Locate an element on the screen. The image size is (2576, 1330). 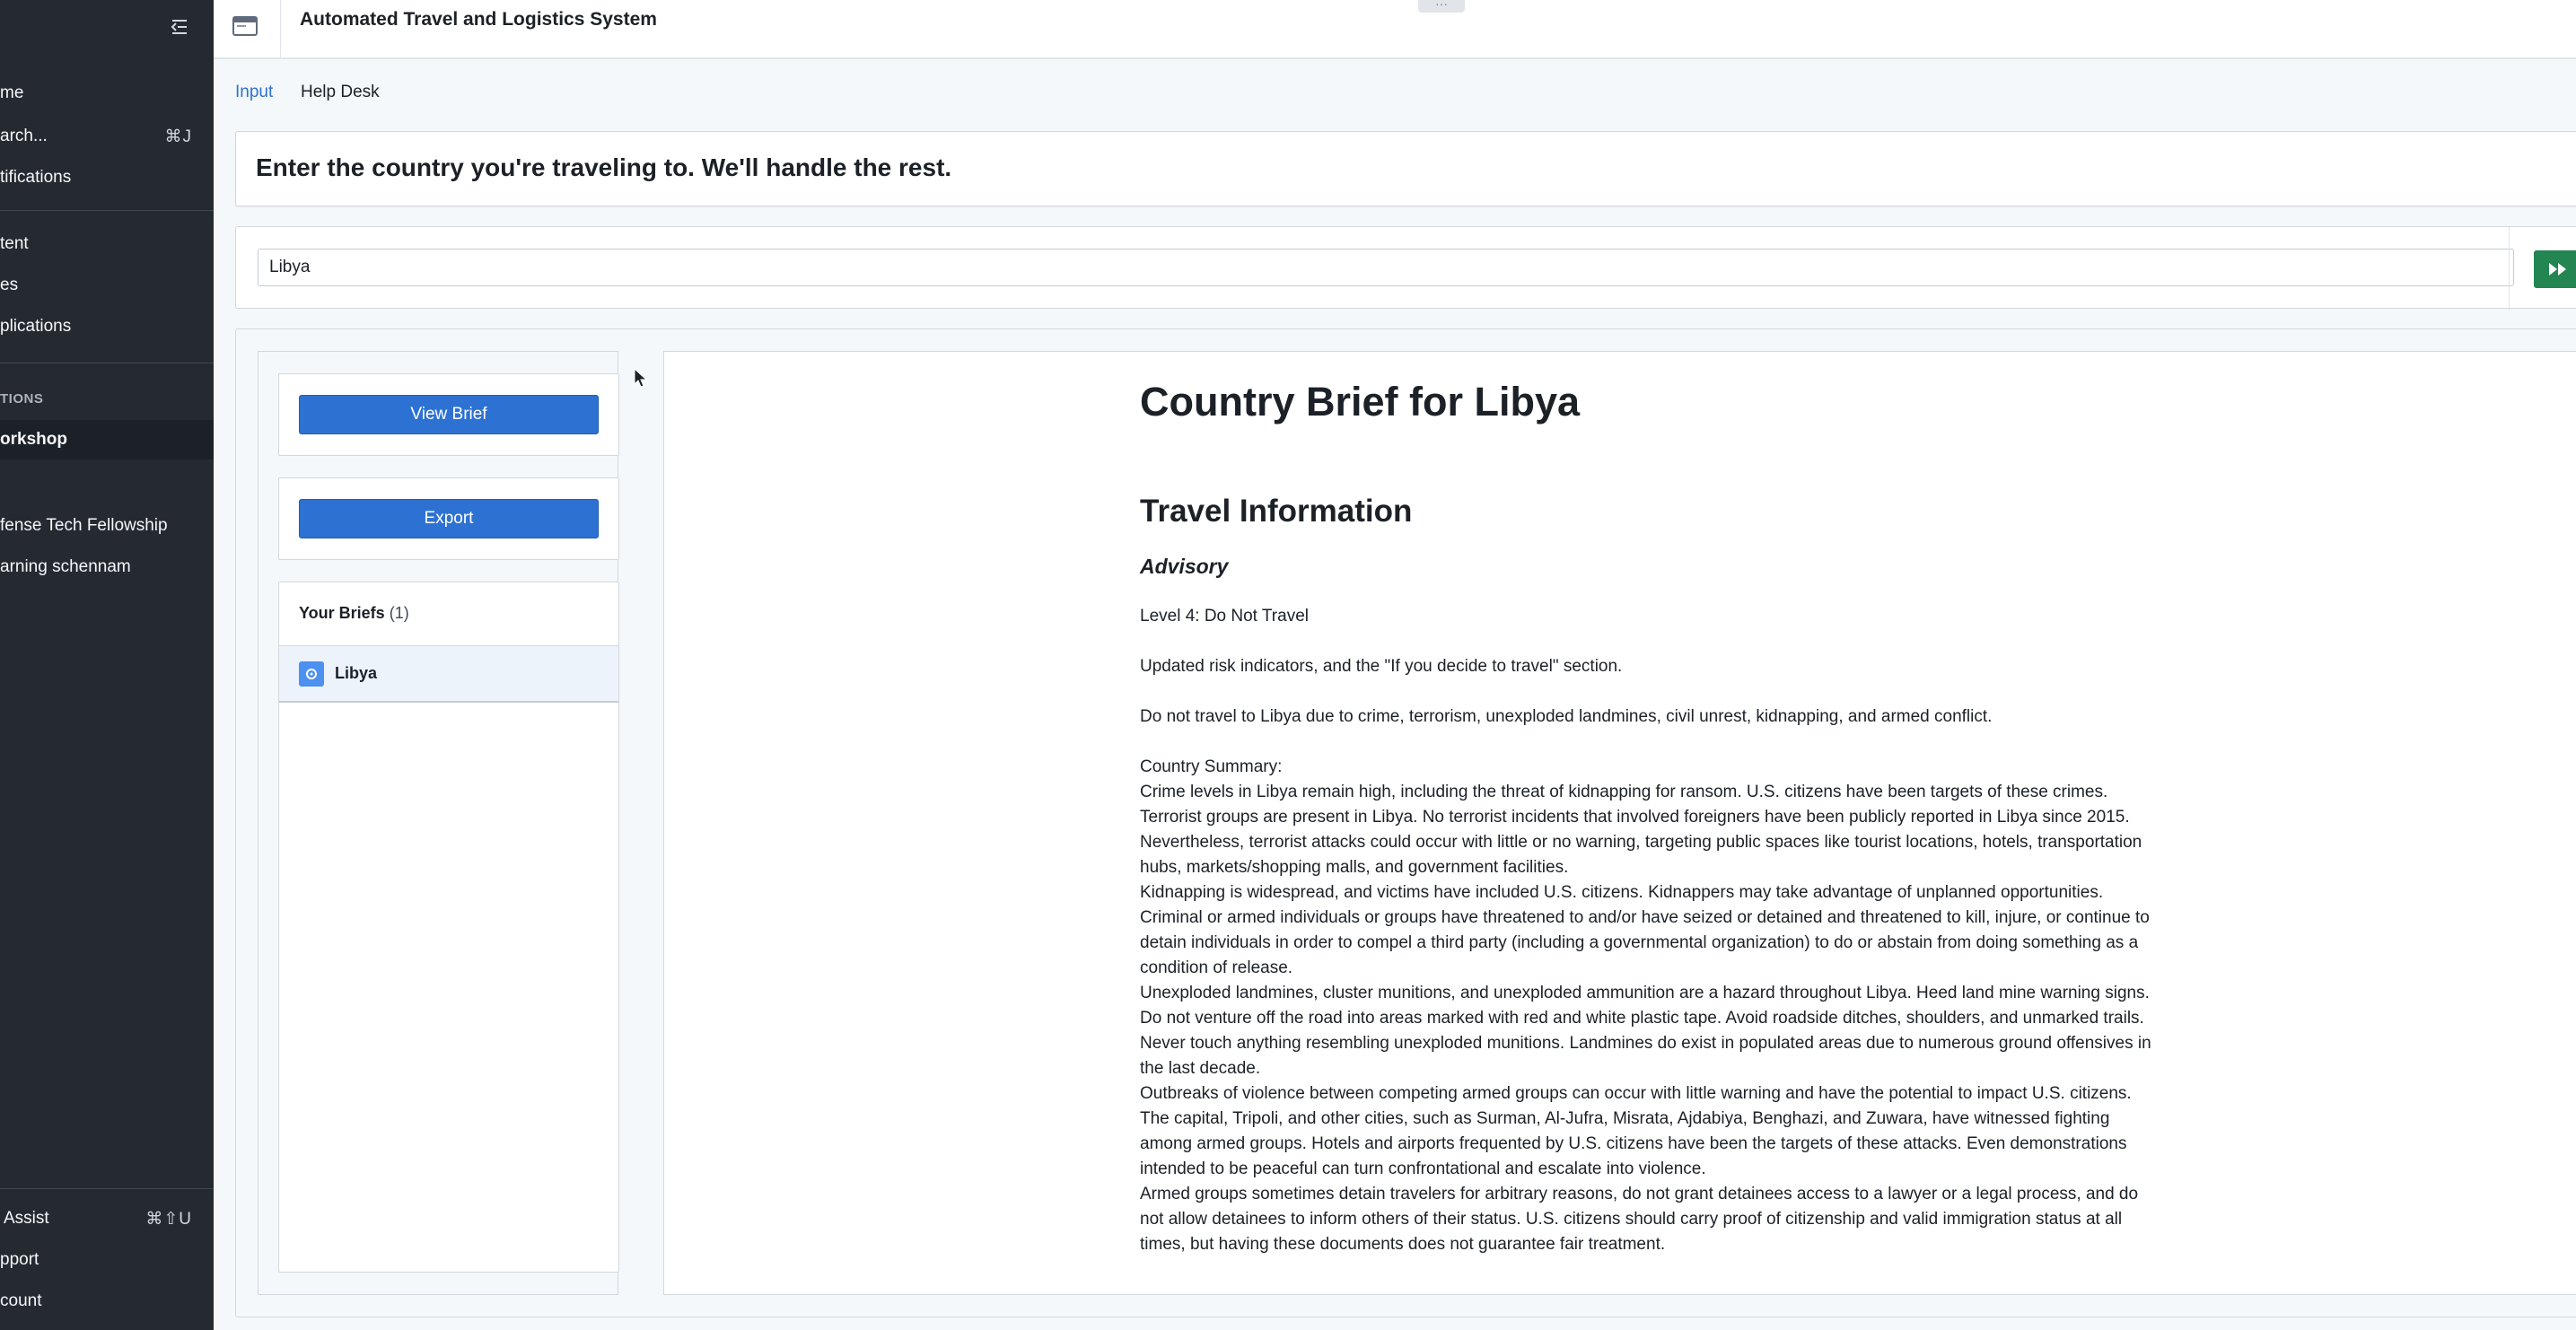
app-window-icon is located at coordinates (246, 26).